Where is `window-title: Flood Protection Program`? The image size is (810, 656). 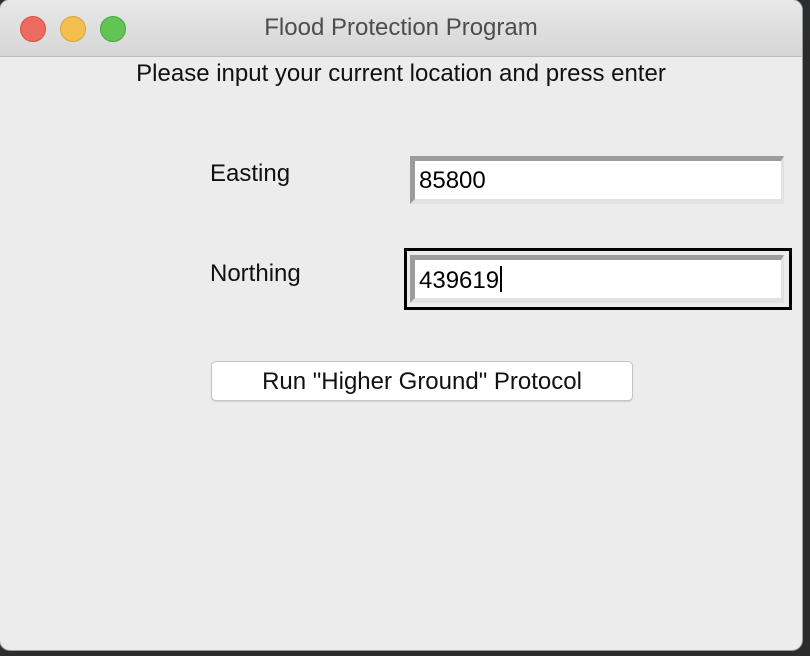 window-title: Flood Protection Program is located at coordinates (401, 27).